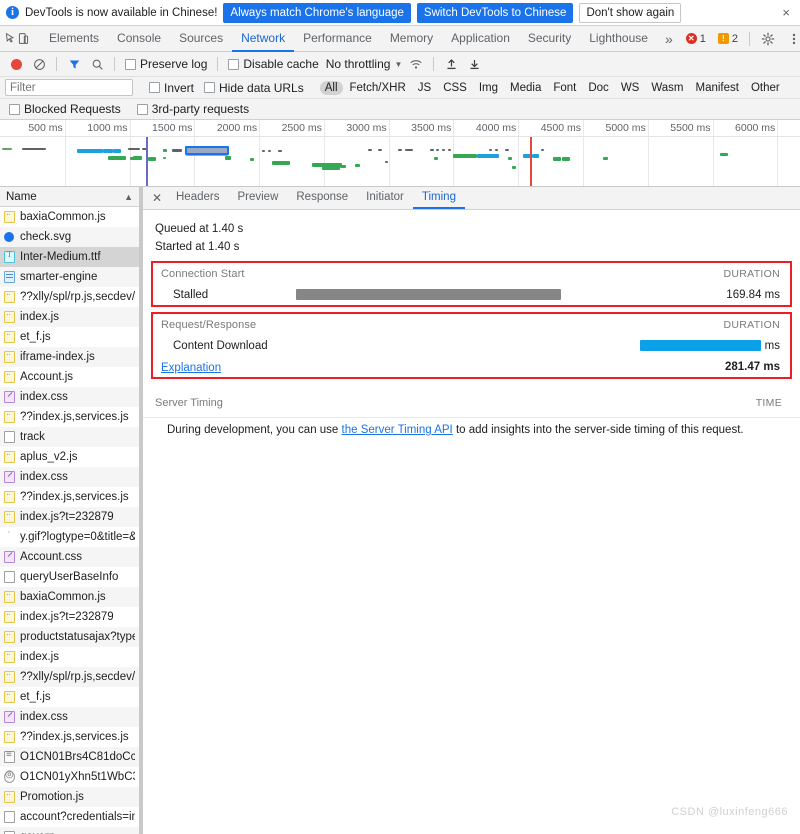  I want to click on blocked-requests-checkbox: Blocked Requests, so click(65, 109).